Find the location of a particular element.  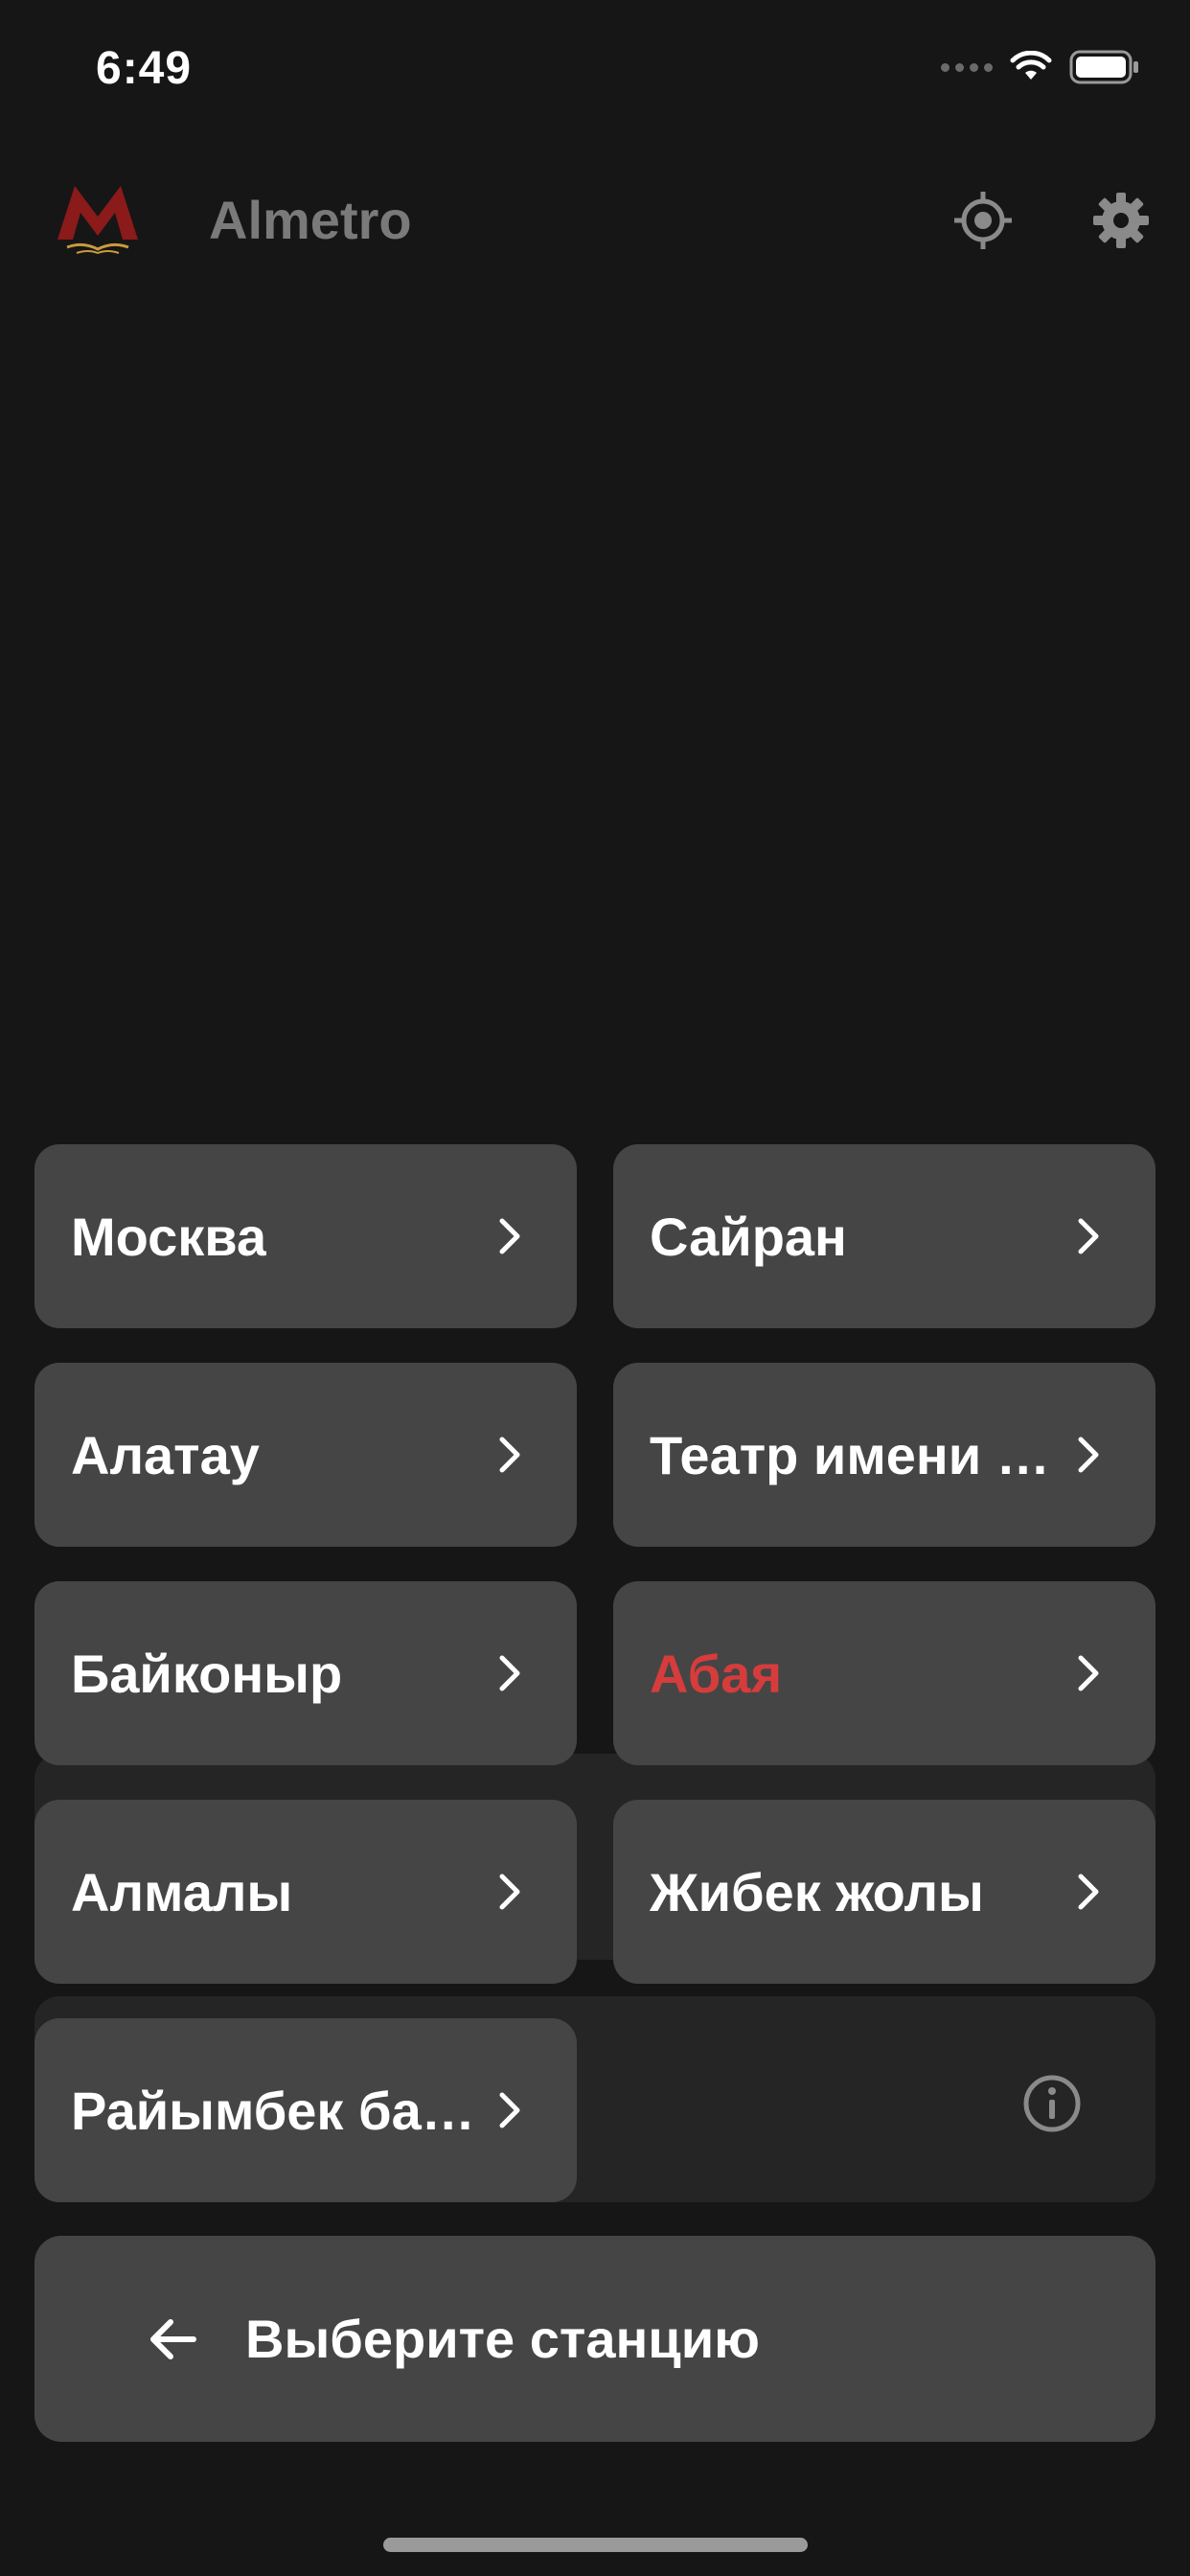

station-name: Алмалы is located at coordinates (182, 1891).